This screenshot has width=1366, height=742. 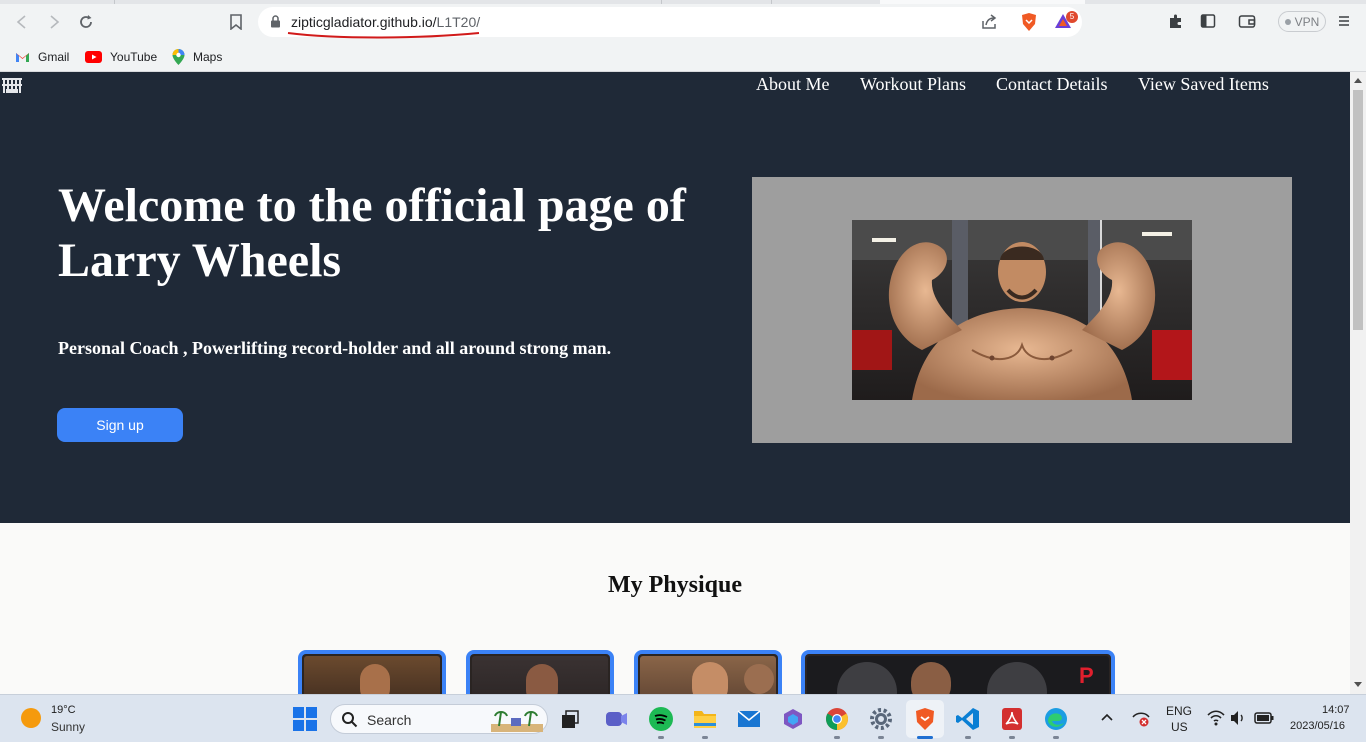 What do you see at coordinates (1287, 21) in the screenshot?
I see `vpn-status-dot` at bounding box center [1287, 21].